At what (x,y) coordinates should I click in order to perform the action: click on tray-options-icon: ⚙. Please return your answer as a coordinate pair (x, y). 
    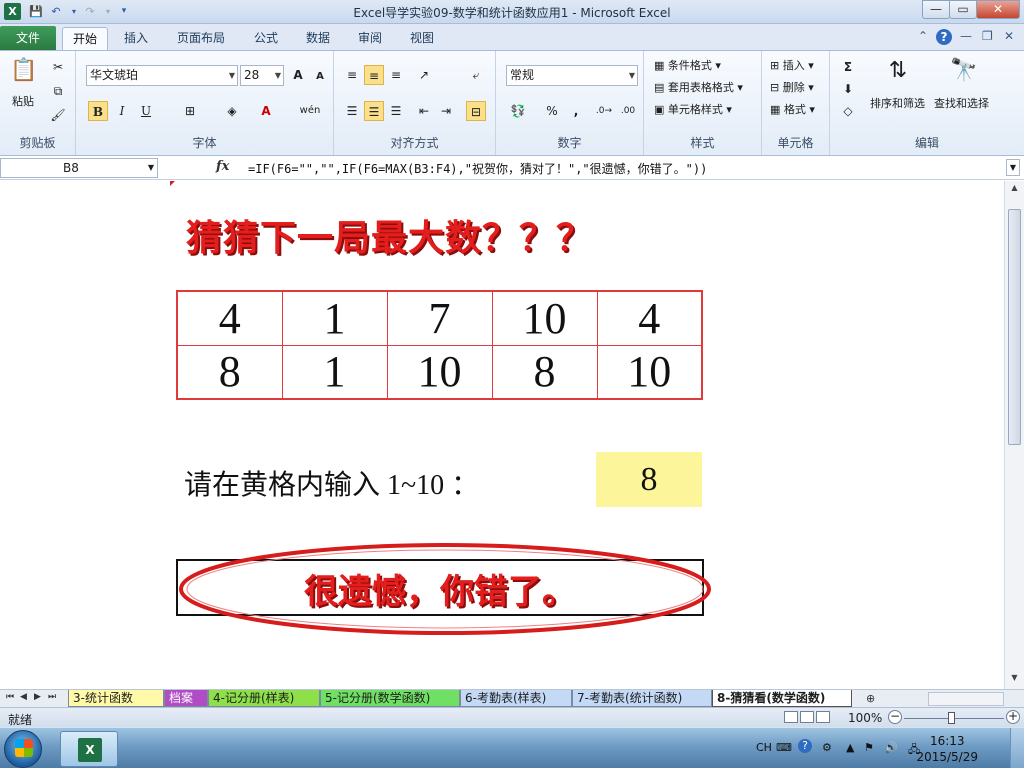
    Looking at the image, I should click on (827, 747).